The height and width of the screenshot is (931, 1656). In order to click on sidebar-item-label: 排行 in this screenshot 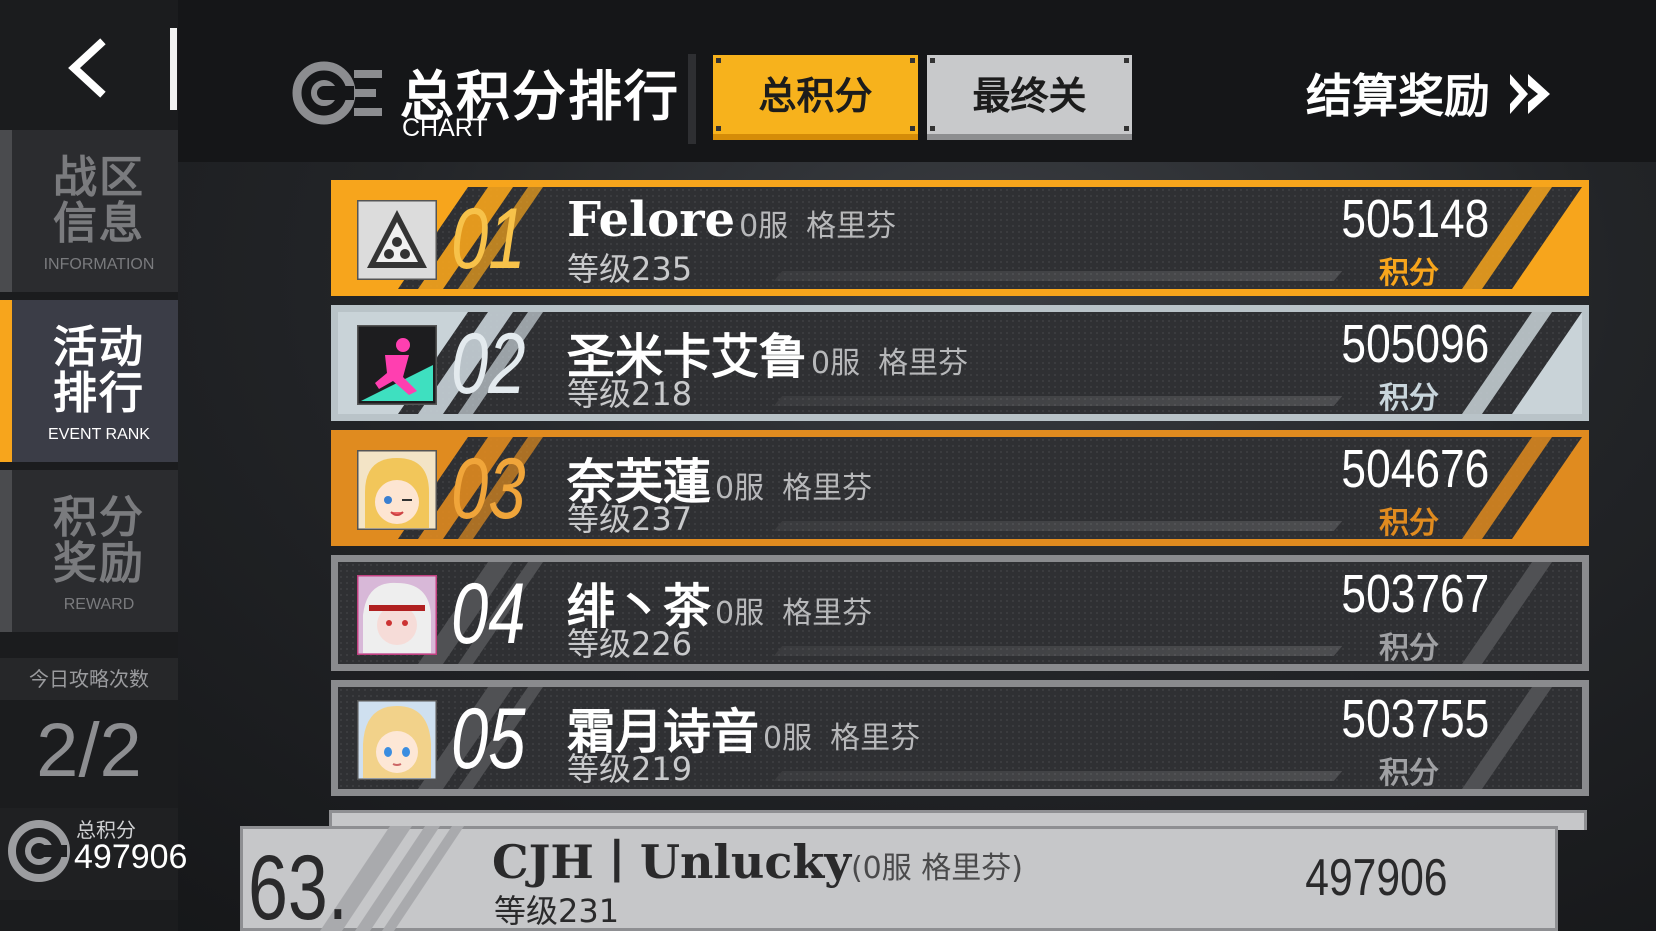, I will do `click(99, 393)`.